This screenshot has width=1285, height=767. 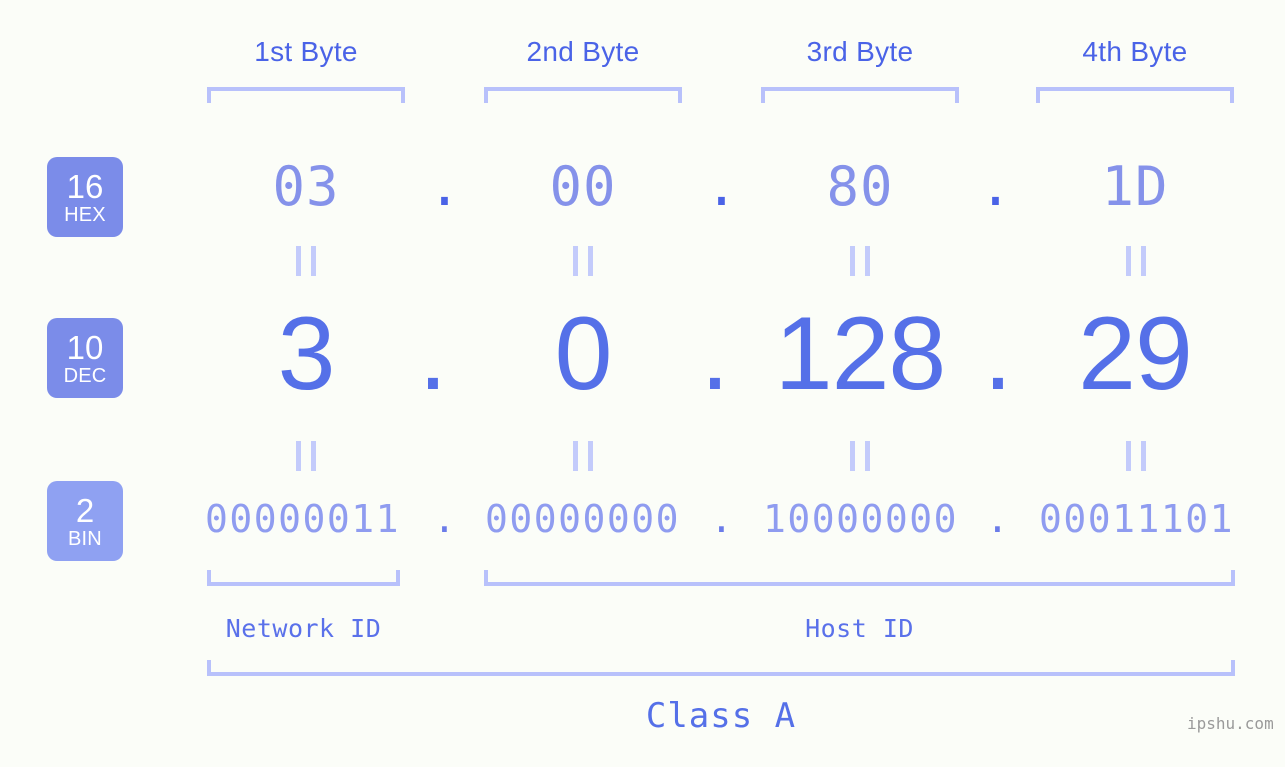 What do you see at coordinates (583, 51) in the screenshot?
I see `byte-header-2: 2nd Byte` at bounding box center [583, 51].